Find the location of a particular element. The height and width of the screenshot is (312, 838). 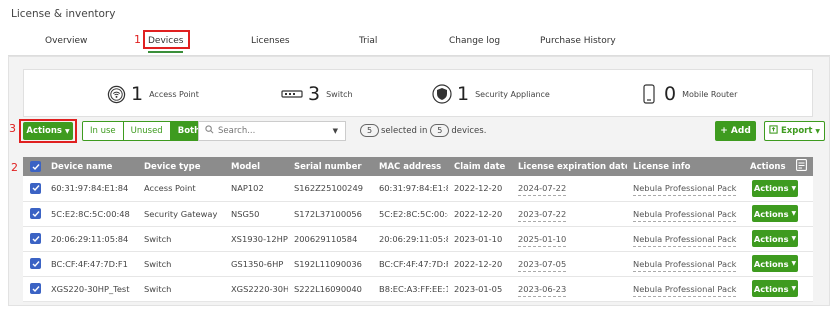

column-device-name: Device name is located at coordinates (91, 166).